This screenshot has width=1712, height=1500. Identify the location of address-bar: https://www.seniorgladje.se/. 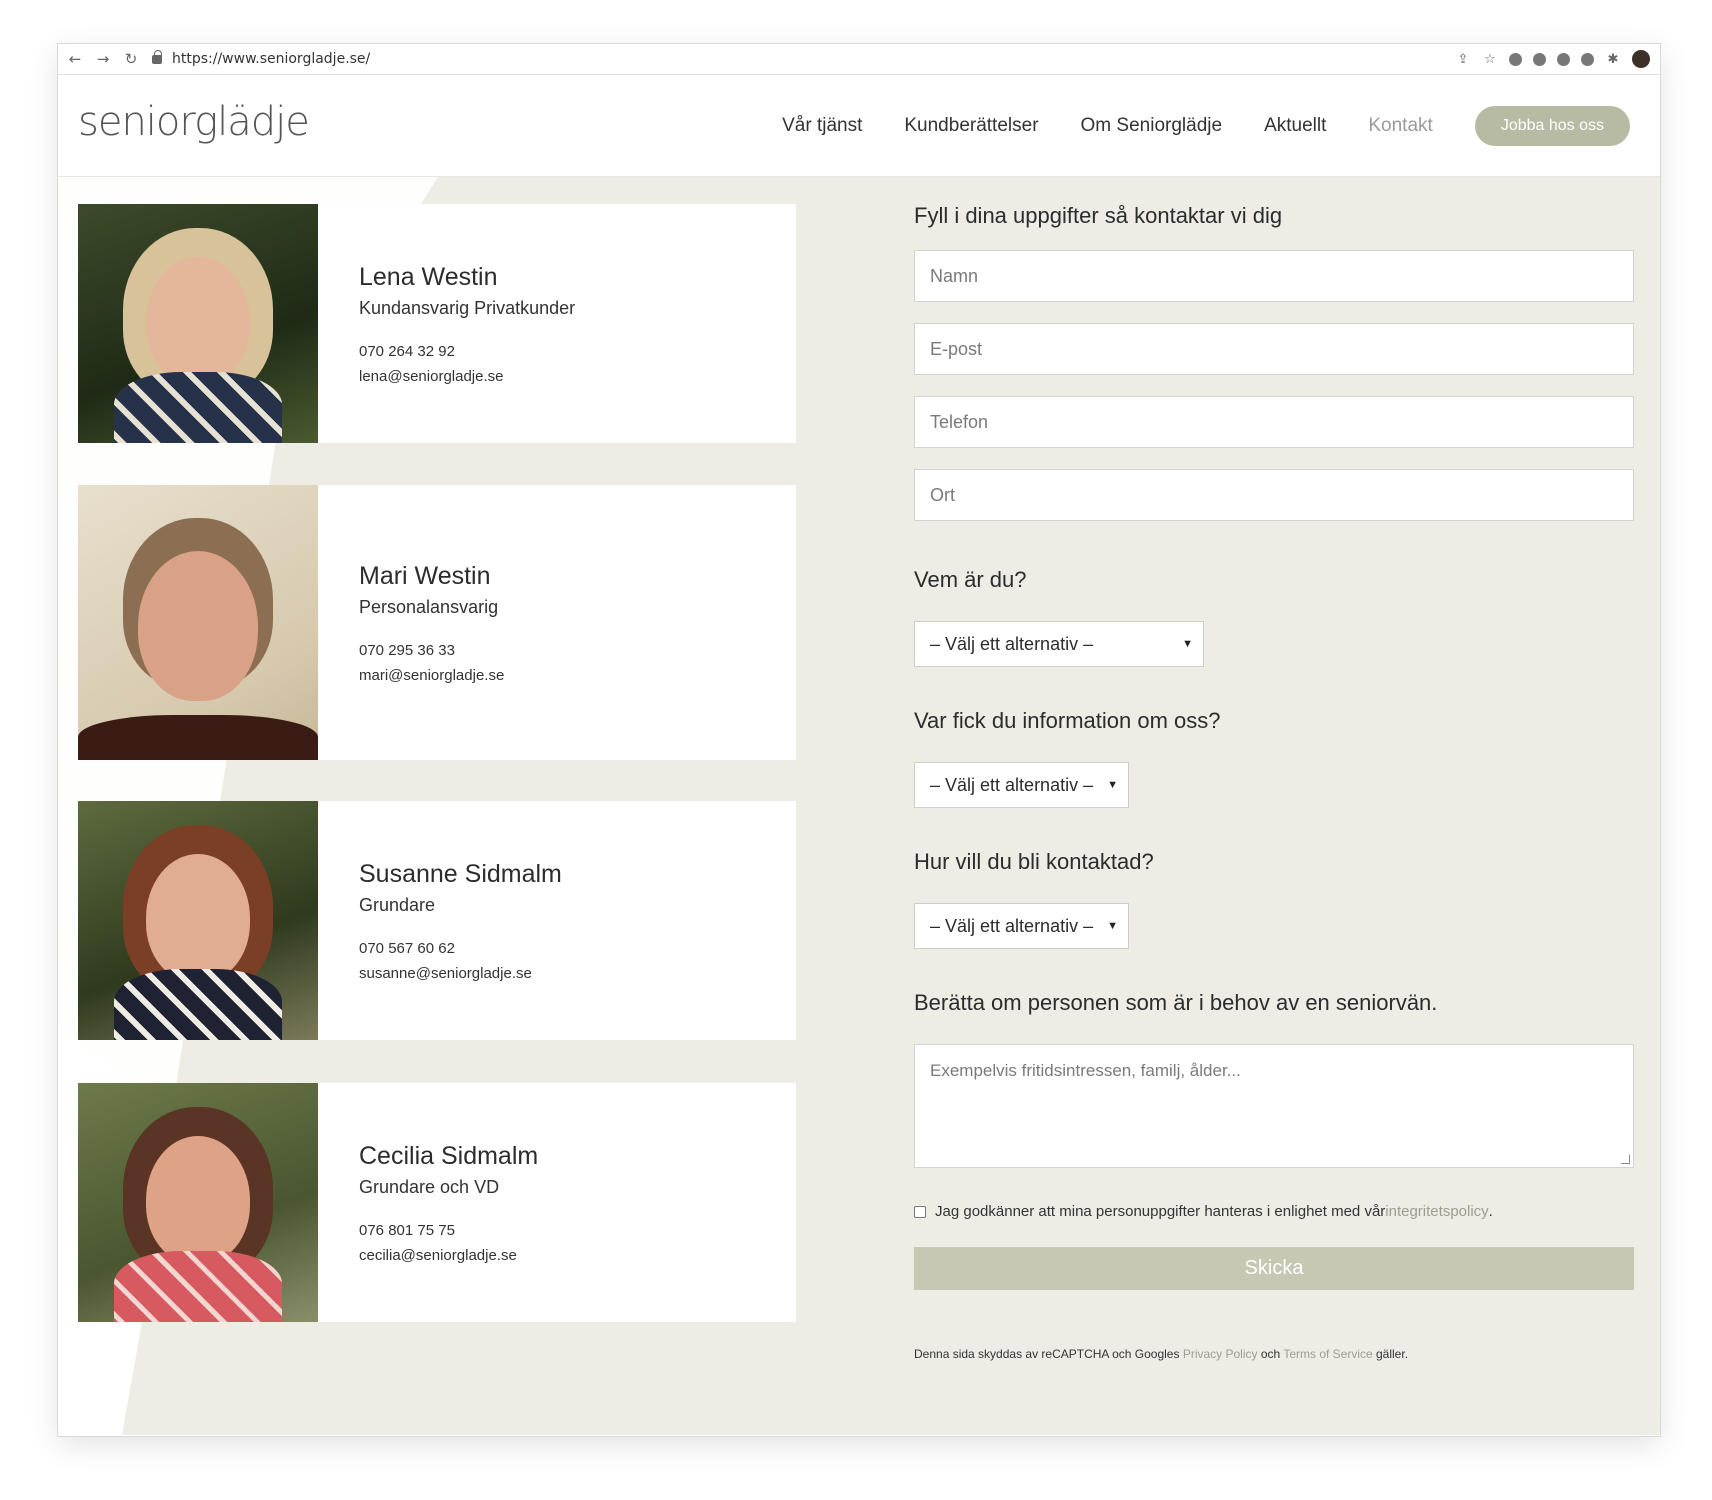
(813, 59).